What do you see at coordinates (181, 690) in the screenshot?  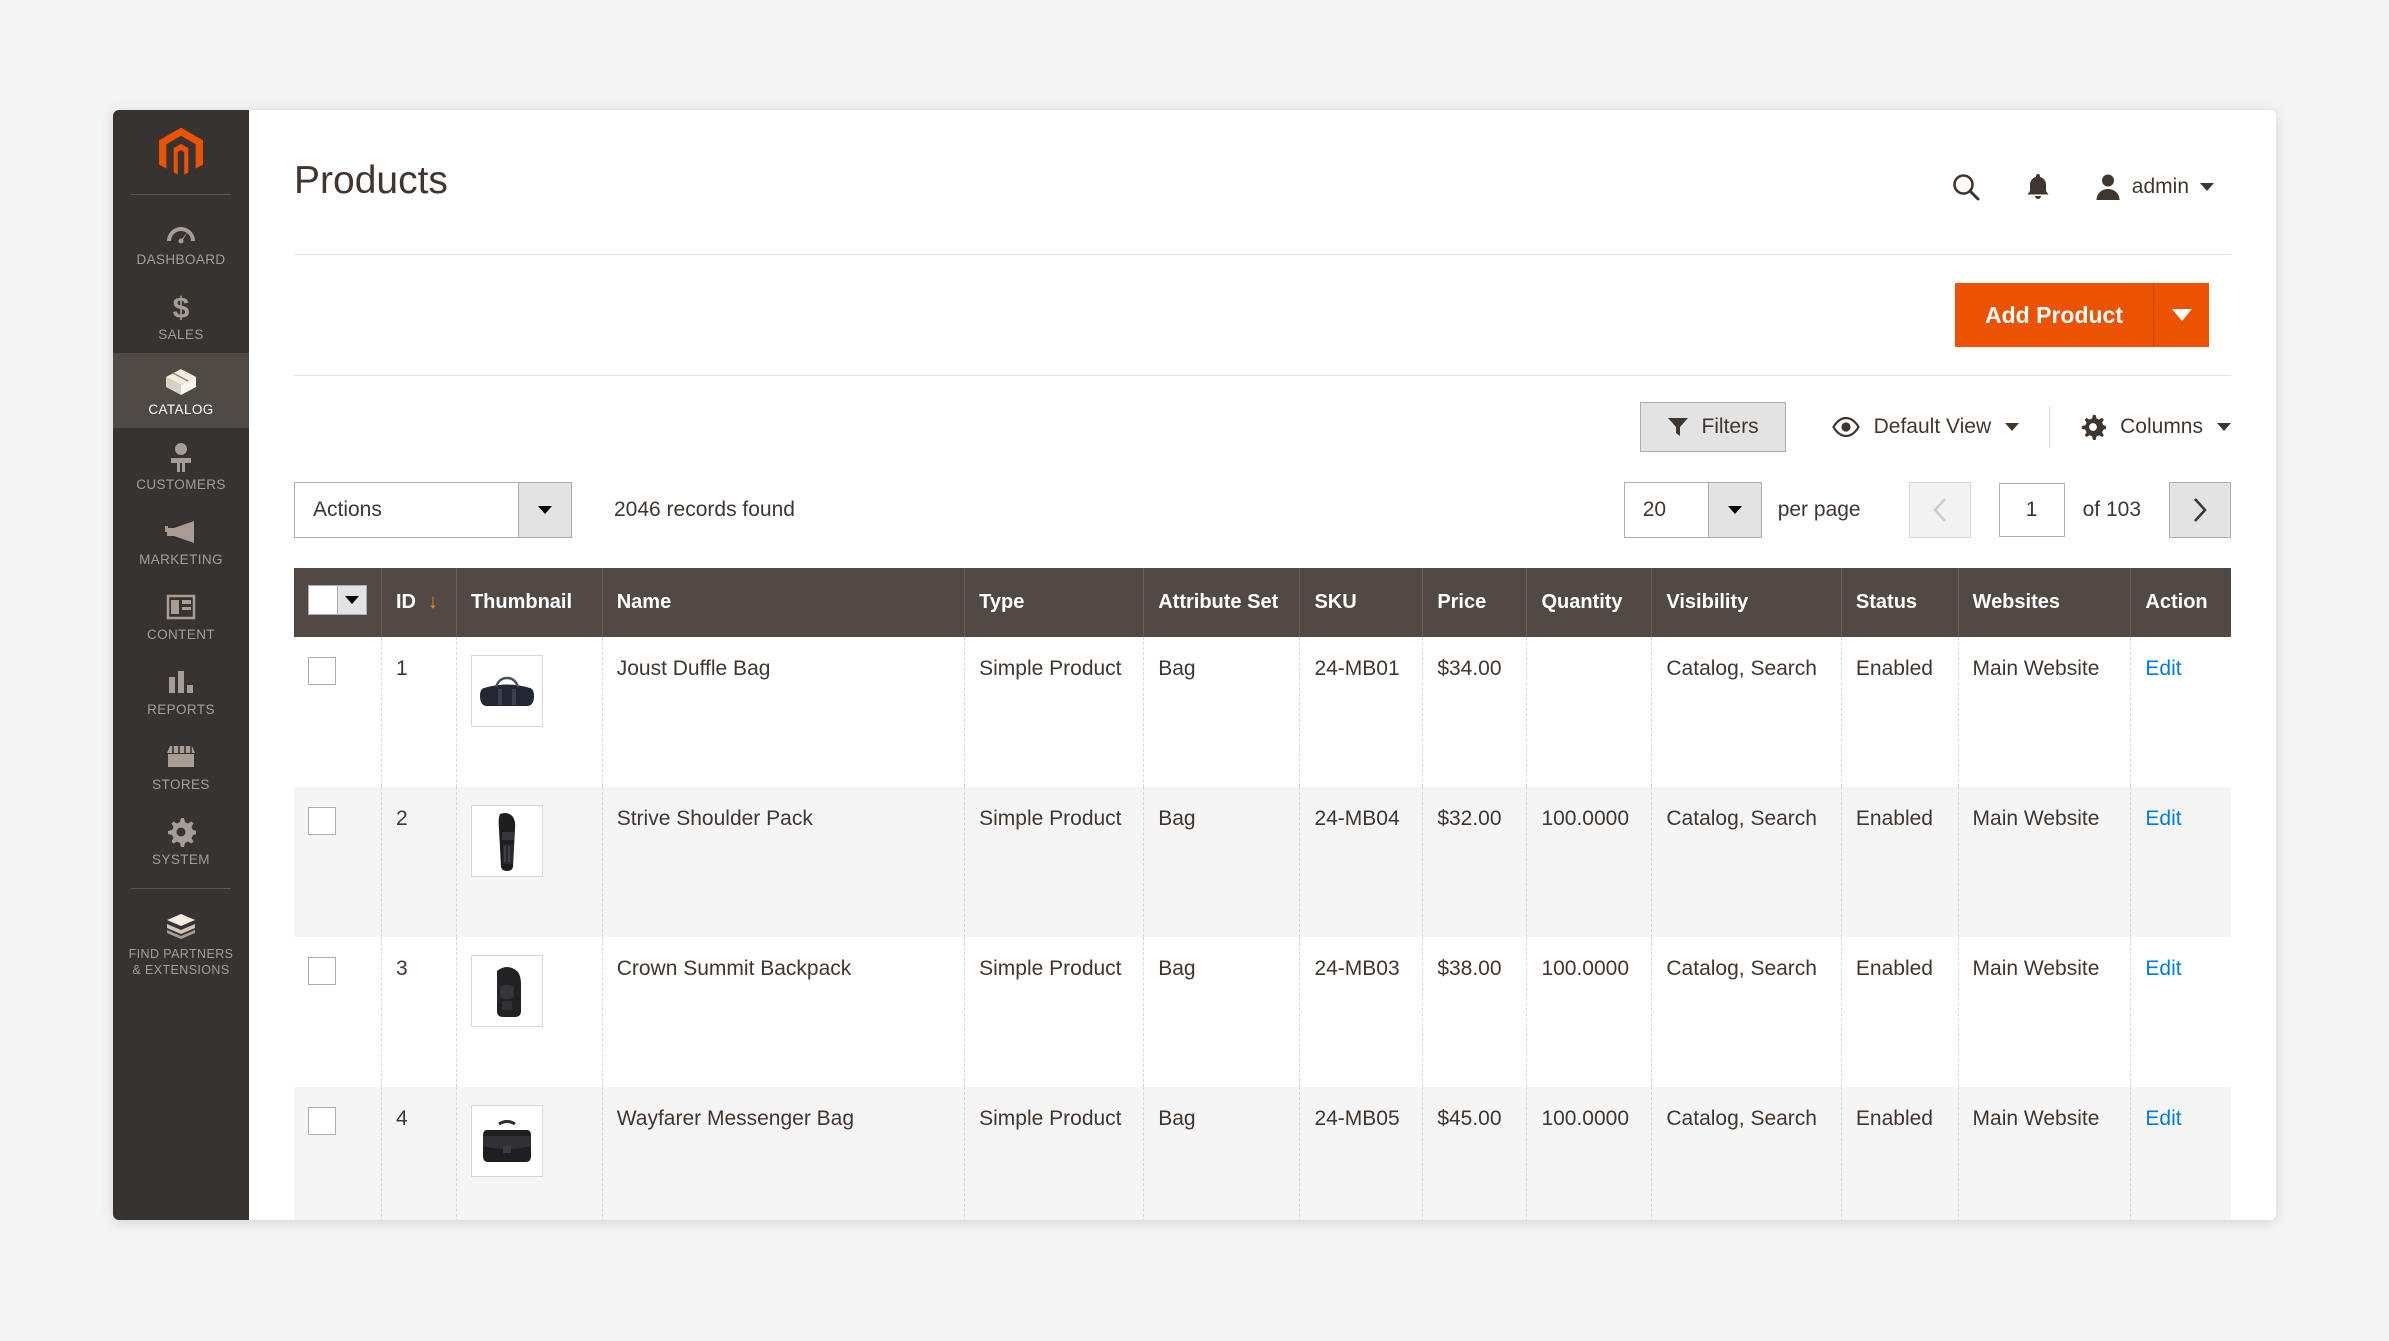 I see `sidebar-item-reports: REPORTS` at bounding box center [181, 690].